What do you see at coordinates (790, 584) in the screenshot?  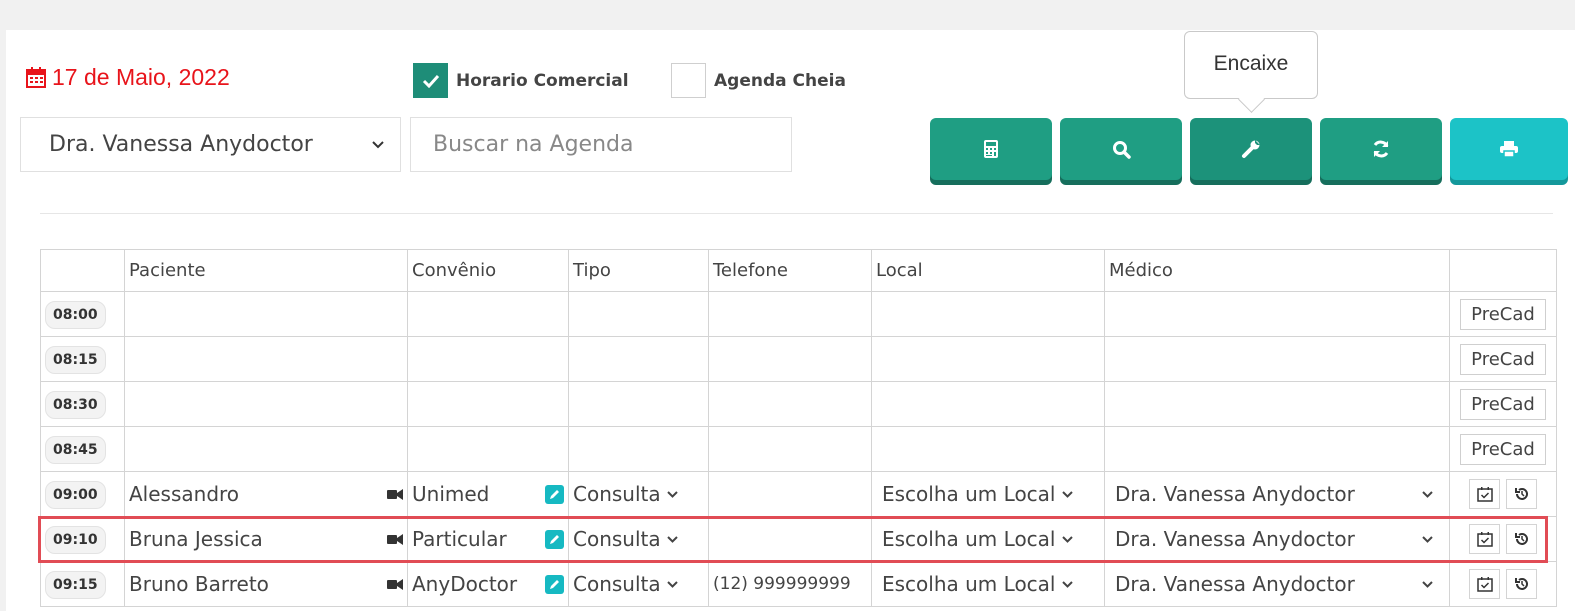 I see `telefone-value: (12) 999999999` at bounding box center [790, 584].